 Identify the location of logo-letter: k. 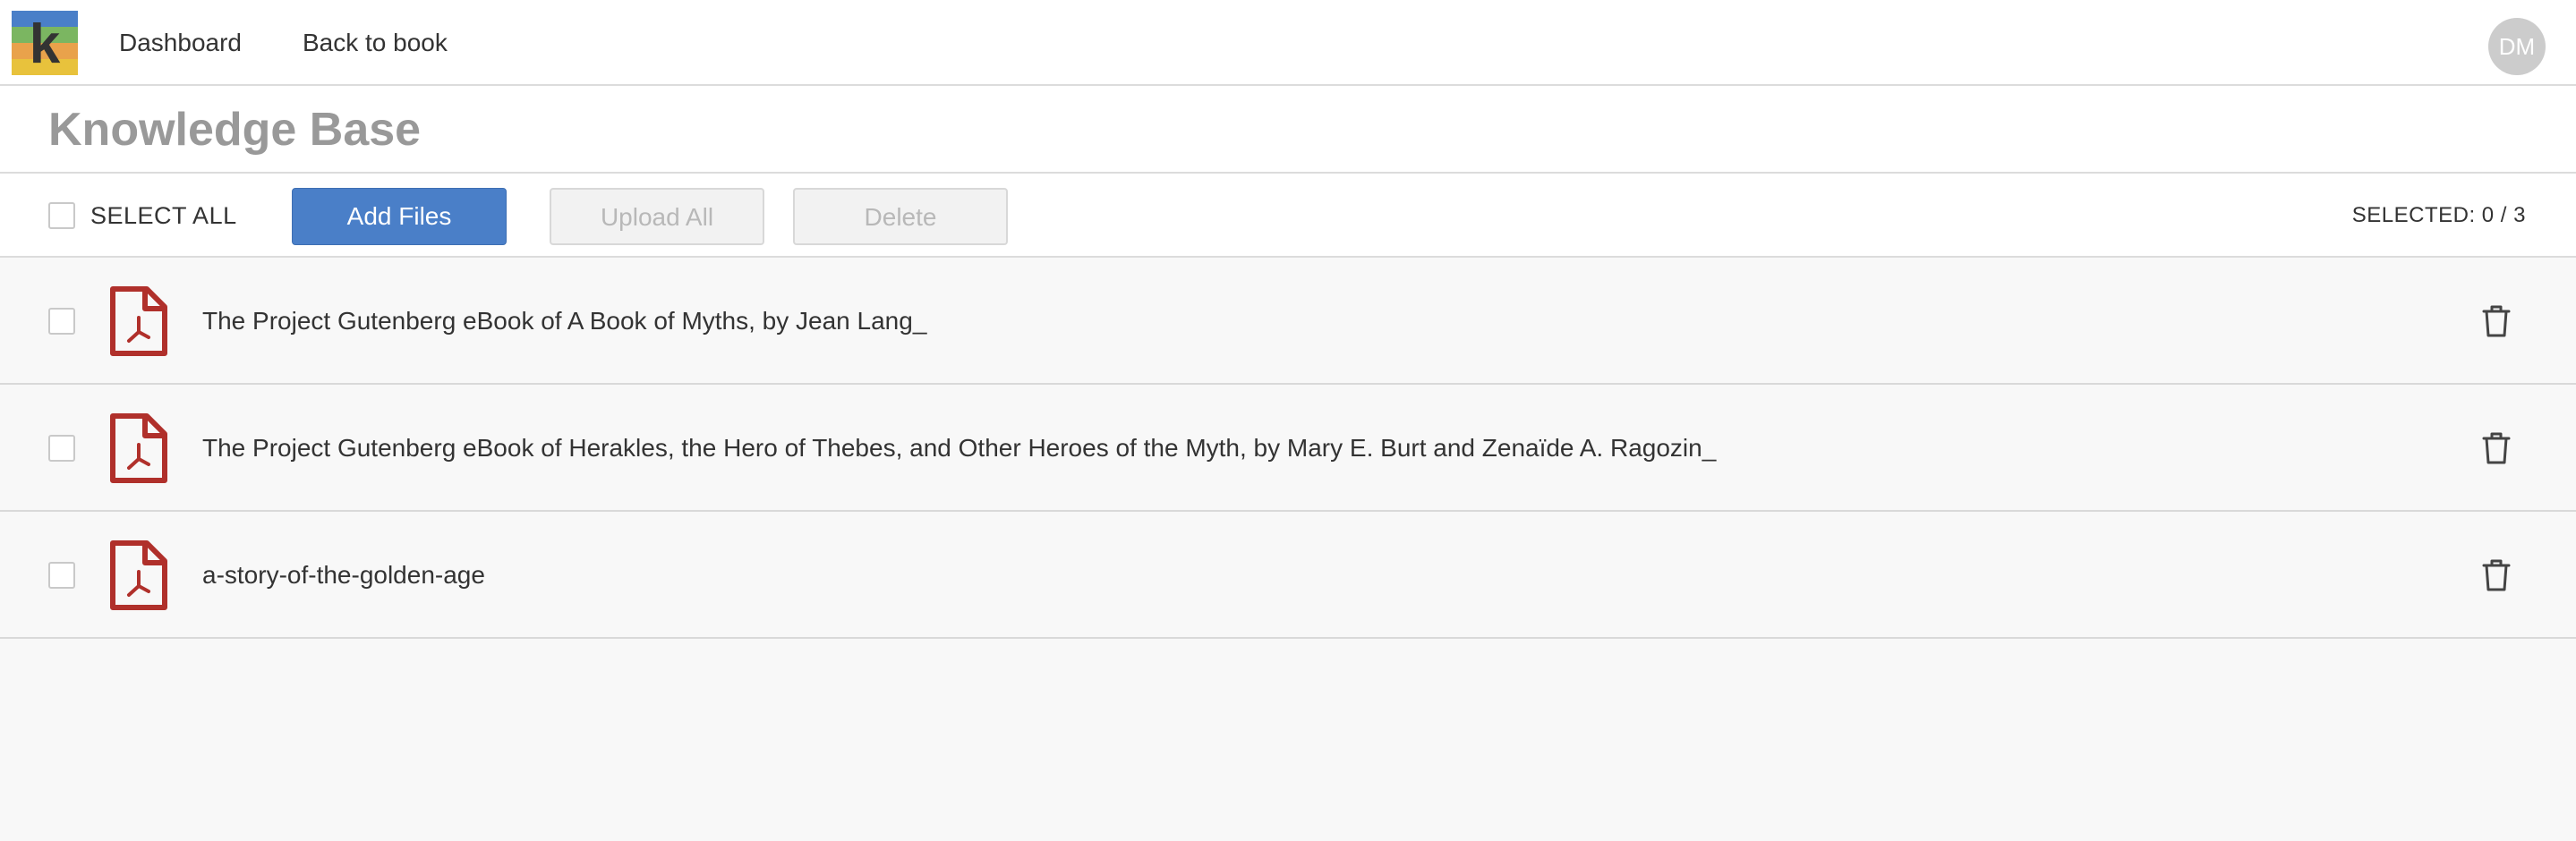
(45, 44).